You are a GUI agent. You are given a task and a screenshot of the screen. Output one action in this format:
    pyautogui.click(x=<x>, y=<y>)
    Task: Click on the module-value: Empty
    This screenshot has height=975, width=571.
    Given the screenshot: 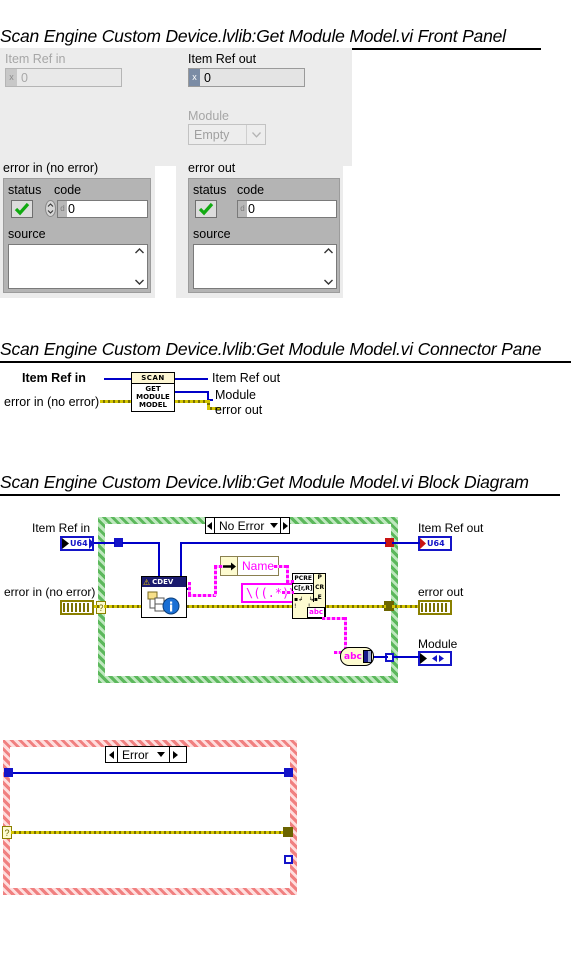 What is the action you would take?
    pyautogui.click(x=212, y=134)
    